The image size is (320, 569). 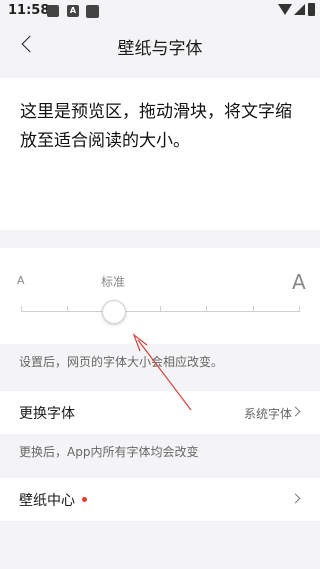 I want to click on status-time: 11:58, so click(x=29, y=10).